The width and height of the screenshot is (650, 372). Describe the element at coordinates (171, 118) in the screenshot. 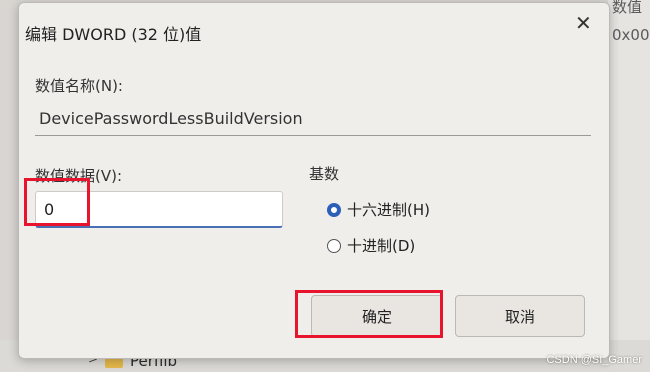

I see `value-name-text: DevicePasswordLessBuildVersion` at that location.